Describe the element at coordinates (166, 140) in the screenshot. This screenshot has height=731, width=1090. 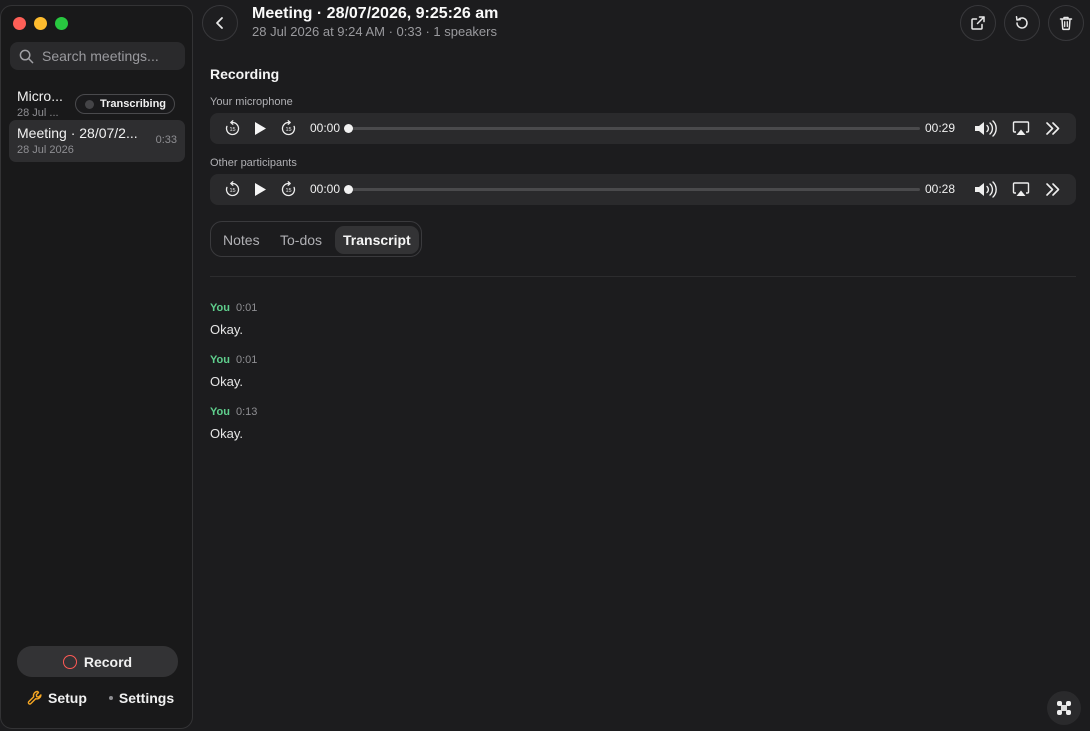
I see `meeting-duration: 0:33` at that location.